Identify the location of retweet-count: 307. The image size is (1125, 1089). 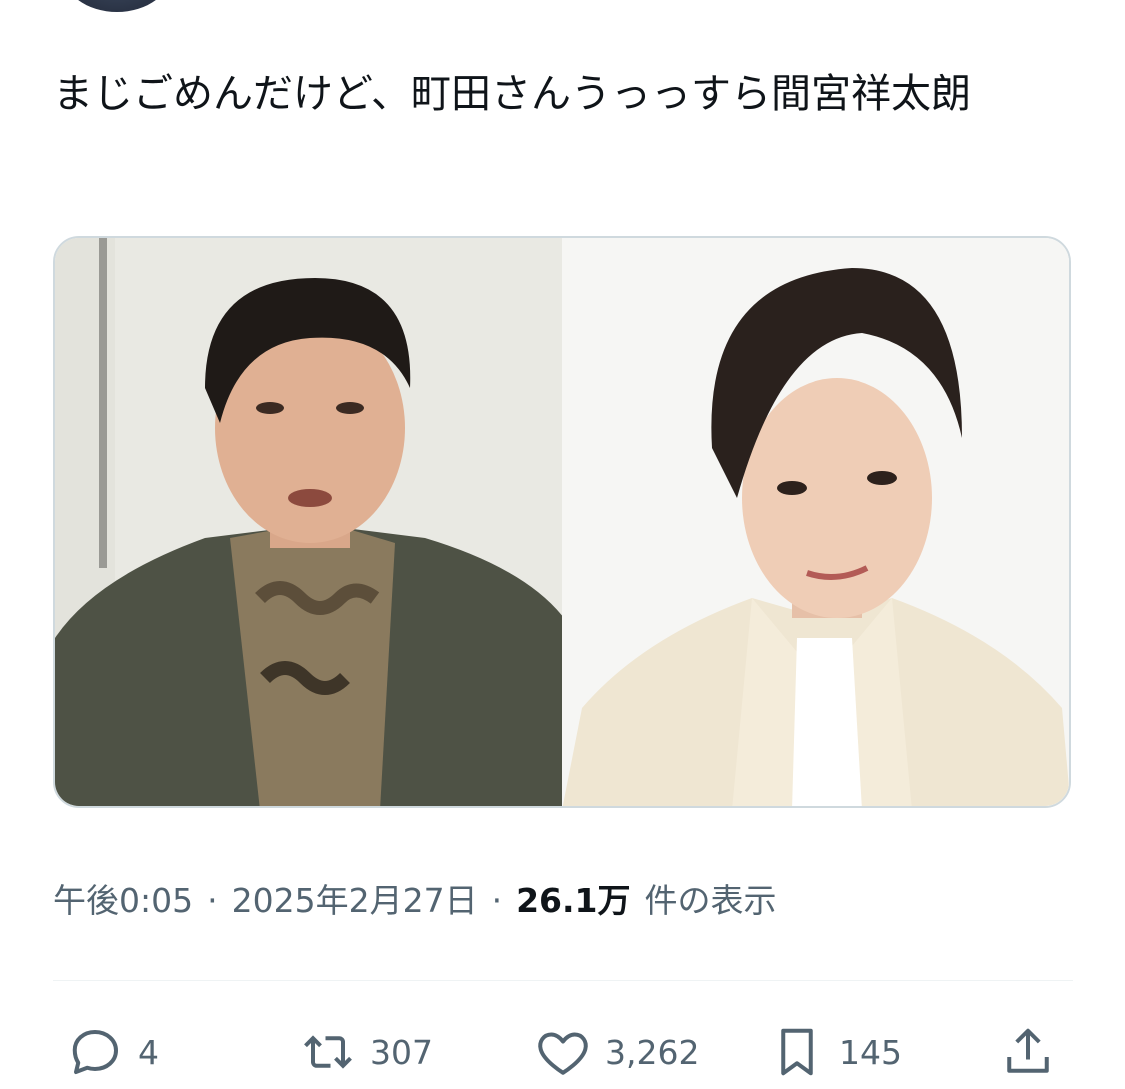
(401, 1052).